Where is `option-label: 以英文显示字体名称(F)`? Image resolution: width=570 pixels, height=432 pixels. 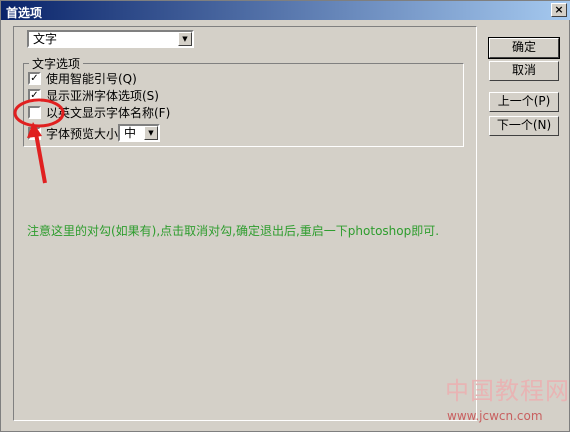
option-label: 以英文显示字体名称(F) is located at coordinates (108, 112).